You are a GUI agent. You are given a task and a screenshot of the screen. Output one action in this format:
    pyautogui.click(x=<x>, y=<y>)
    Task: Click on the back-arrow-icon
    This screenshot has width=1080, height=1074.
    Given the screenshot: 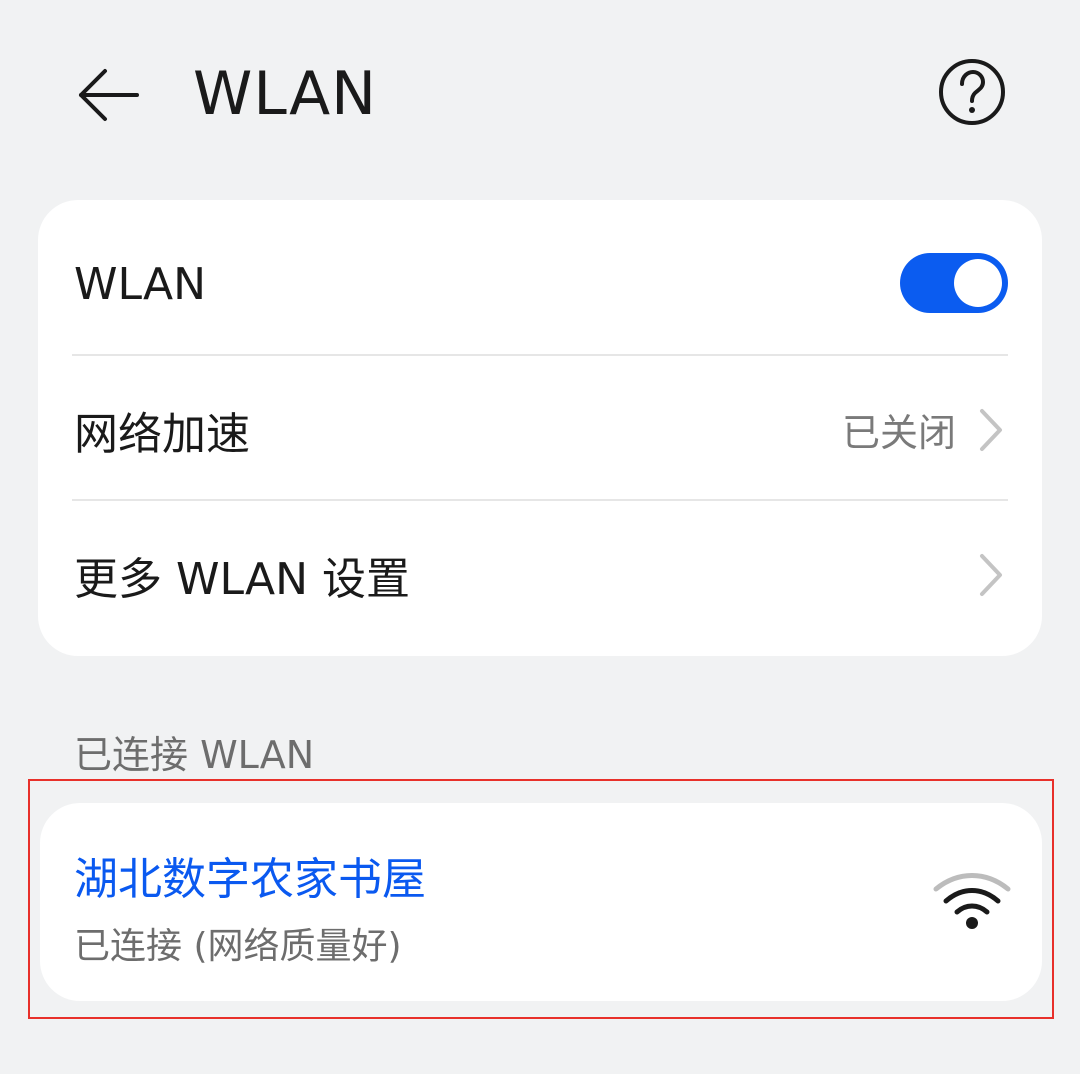 What is the action you would take?
    pyautogui.click(x=109, y=95)
    